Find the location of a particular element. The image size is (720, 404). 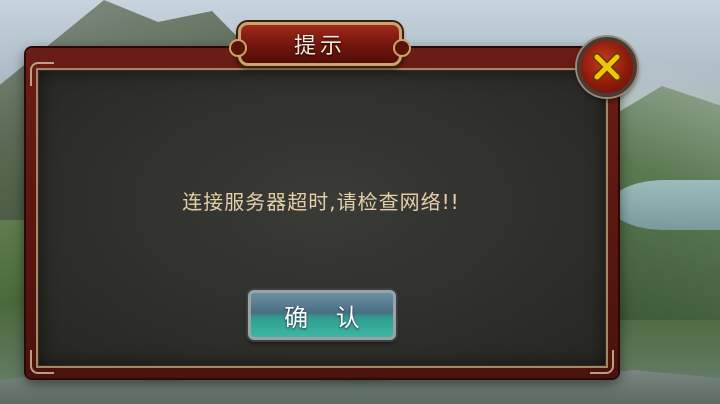

dialog-title: 提示 is located at coordinates (319, 46).